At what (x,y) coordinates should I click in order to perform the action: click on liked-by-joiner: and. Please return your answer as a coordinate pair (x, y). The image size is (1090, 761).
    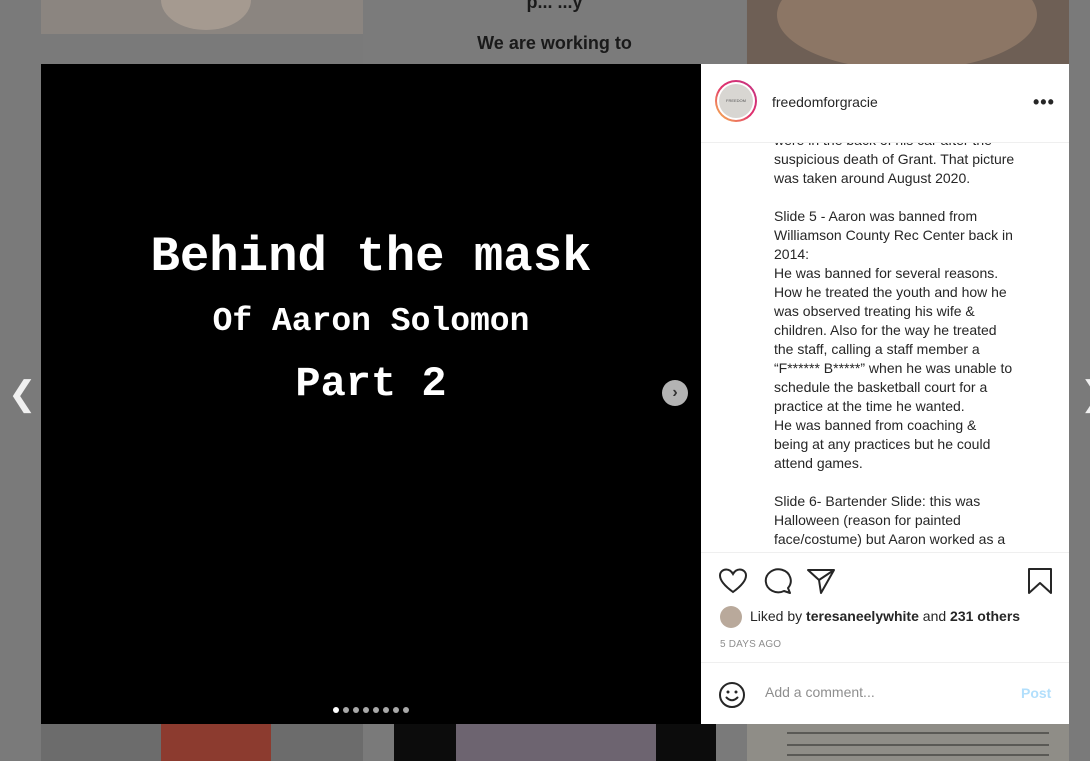
    Looking at the image, I should click on (934, 616).